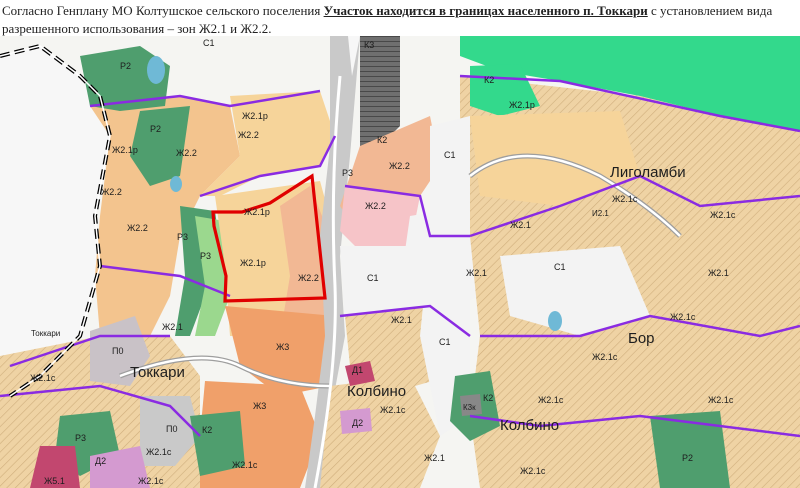  I want to click on label-zh21s-g: Ж2.1с, so click(551, 400).